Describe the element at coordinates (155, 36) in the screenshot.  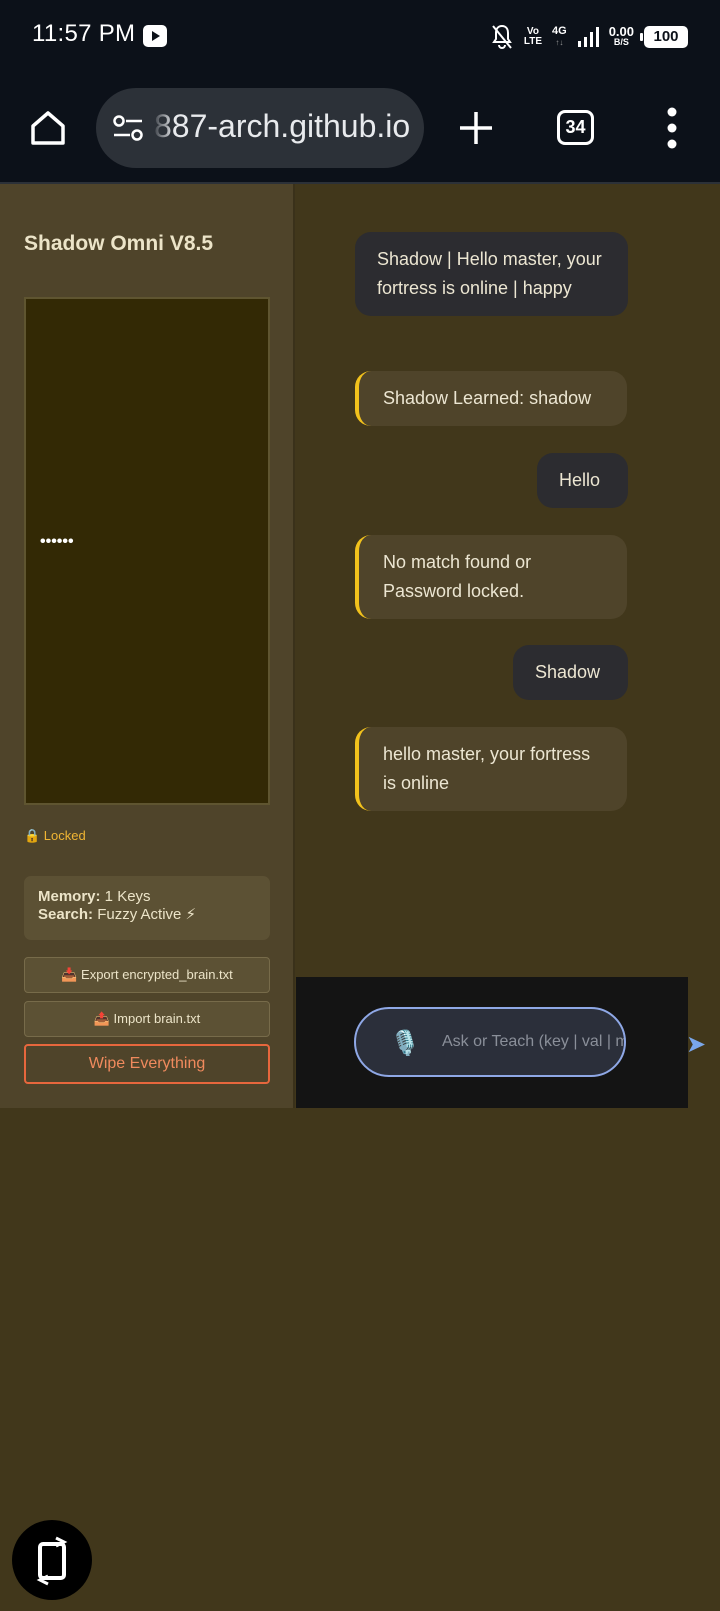
I see `youtube-notification-icon` at that location.